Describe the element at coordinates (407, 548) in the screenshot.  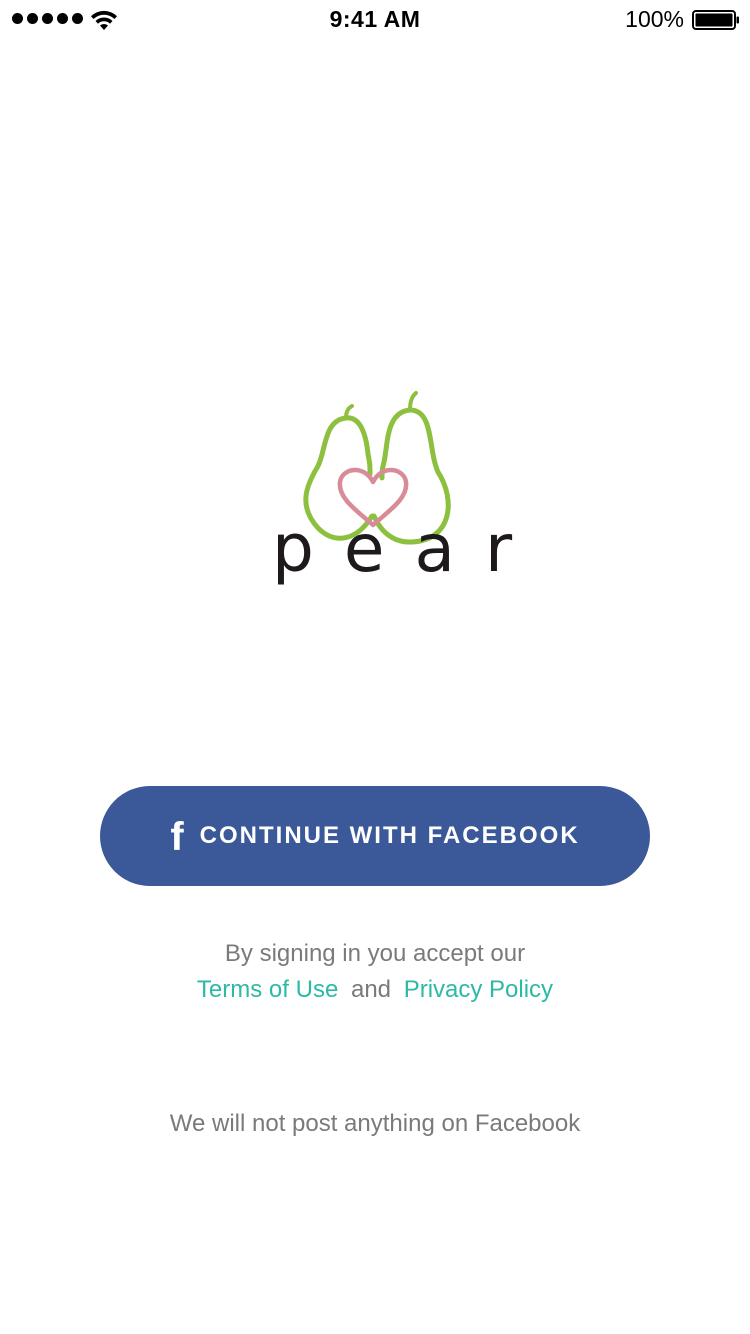
I see `logo-wordmark: pear` at that location.